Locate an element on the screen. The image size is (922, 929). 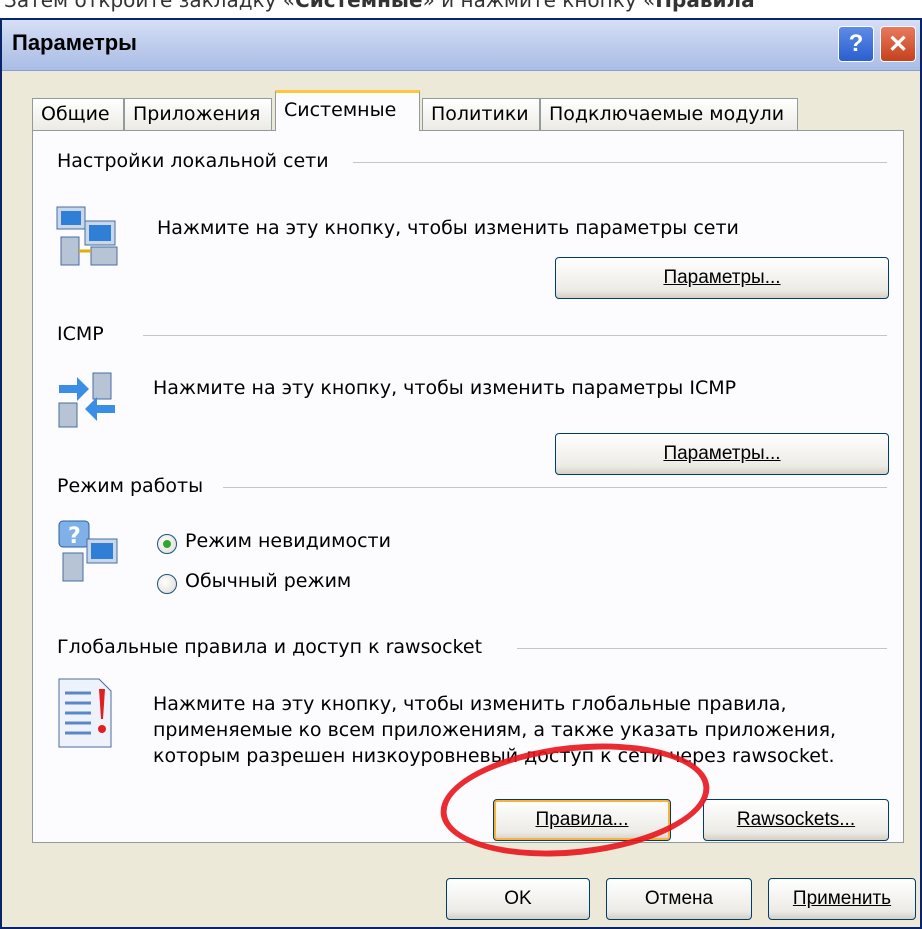
normal-mode-label: Обычный режим is located at coordinates (268, 581).